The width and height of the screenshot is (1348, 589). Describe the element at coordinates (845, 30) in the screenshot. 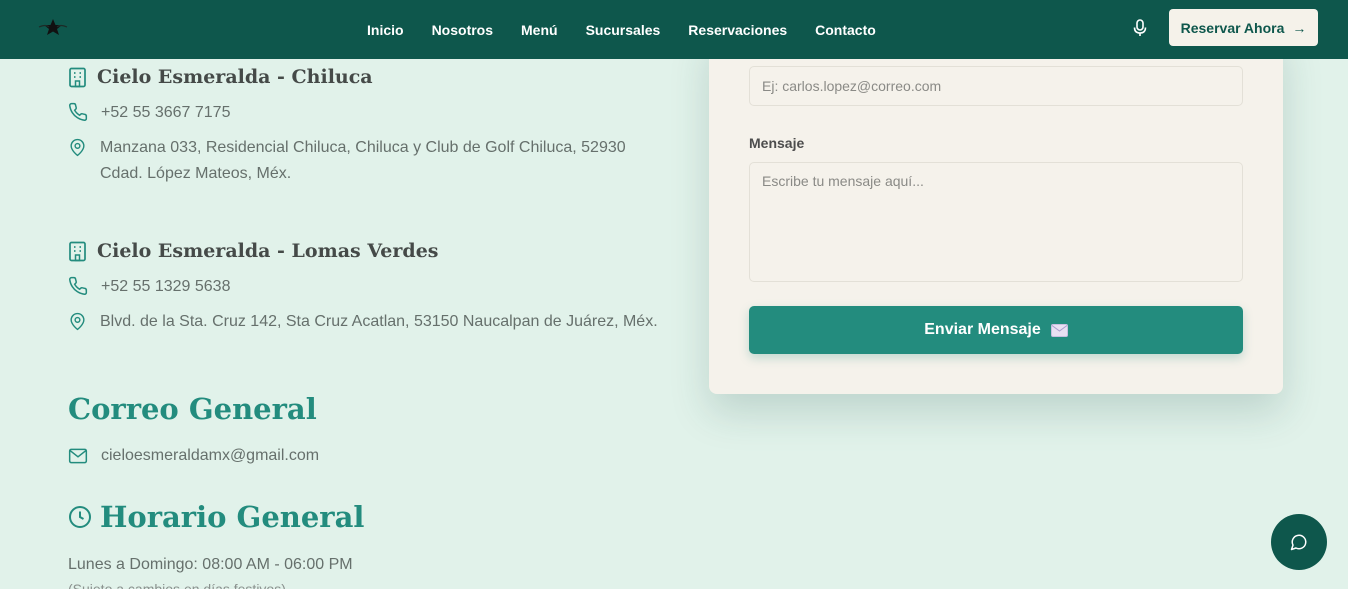

I see `nav-contacto: Contacto` at that location.